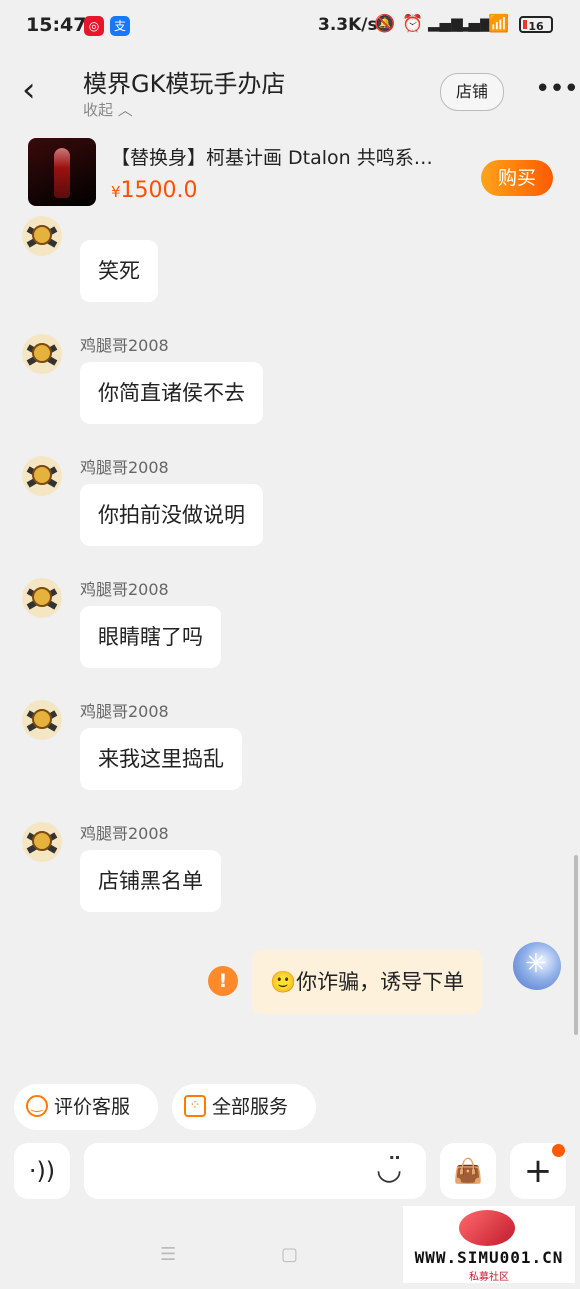  Describe the element at coordinates (62, 172) in the screenshot. I see `product-image` at that location.